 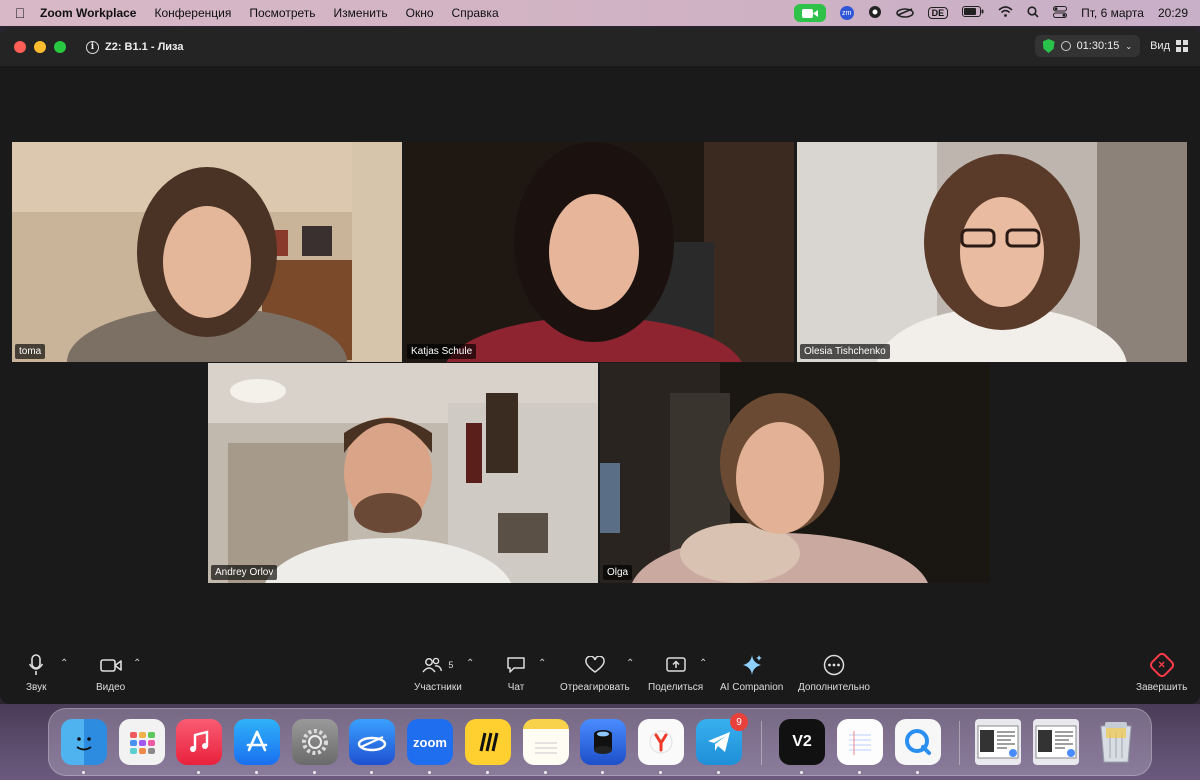 What do you see at coordinates (516, 673) in the screenshot?
I see `chat-button: Чат` at bounding box center [516, 673].